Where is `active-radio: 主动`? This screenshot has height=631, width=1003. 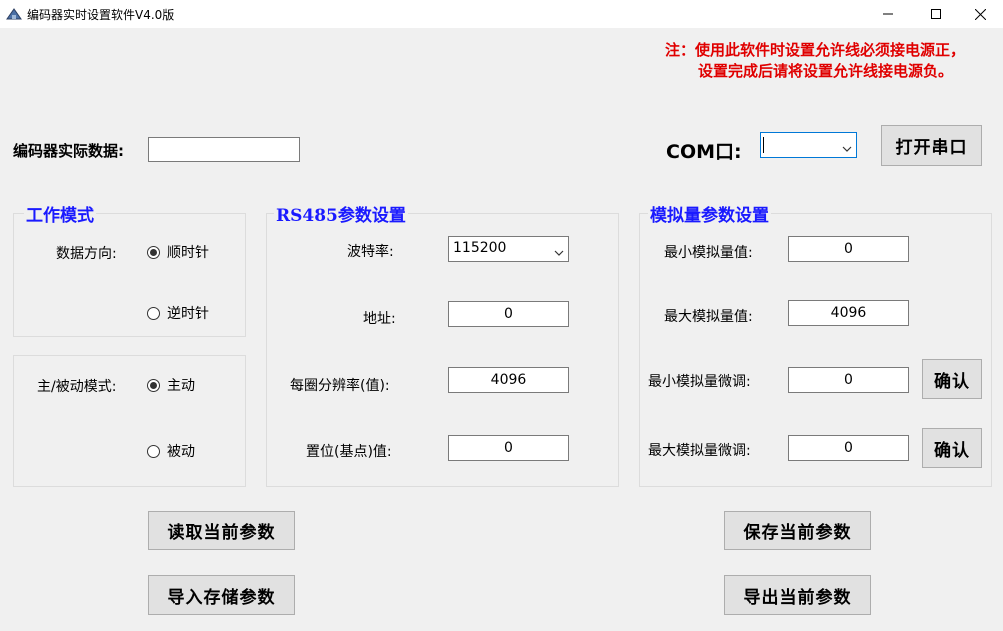 active-radio: 主动 is located at coordinates (171, 385).